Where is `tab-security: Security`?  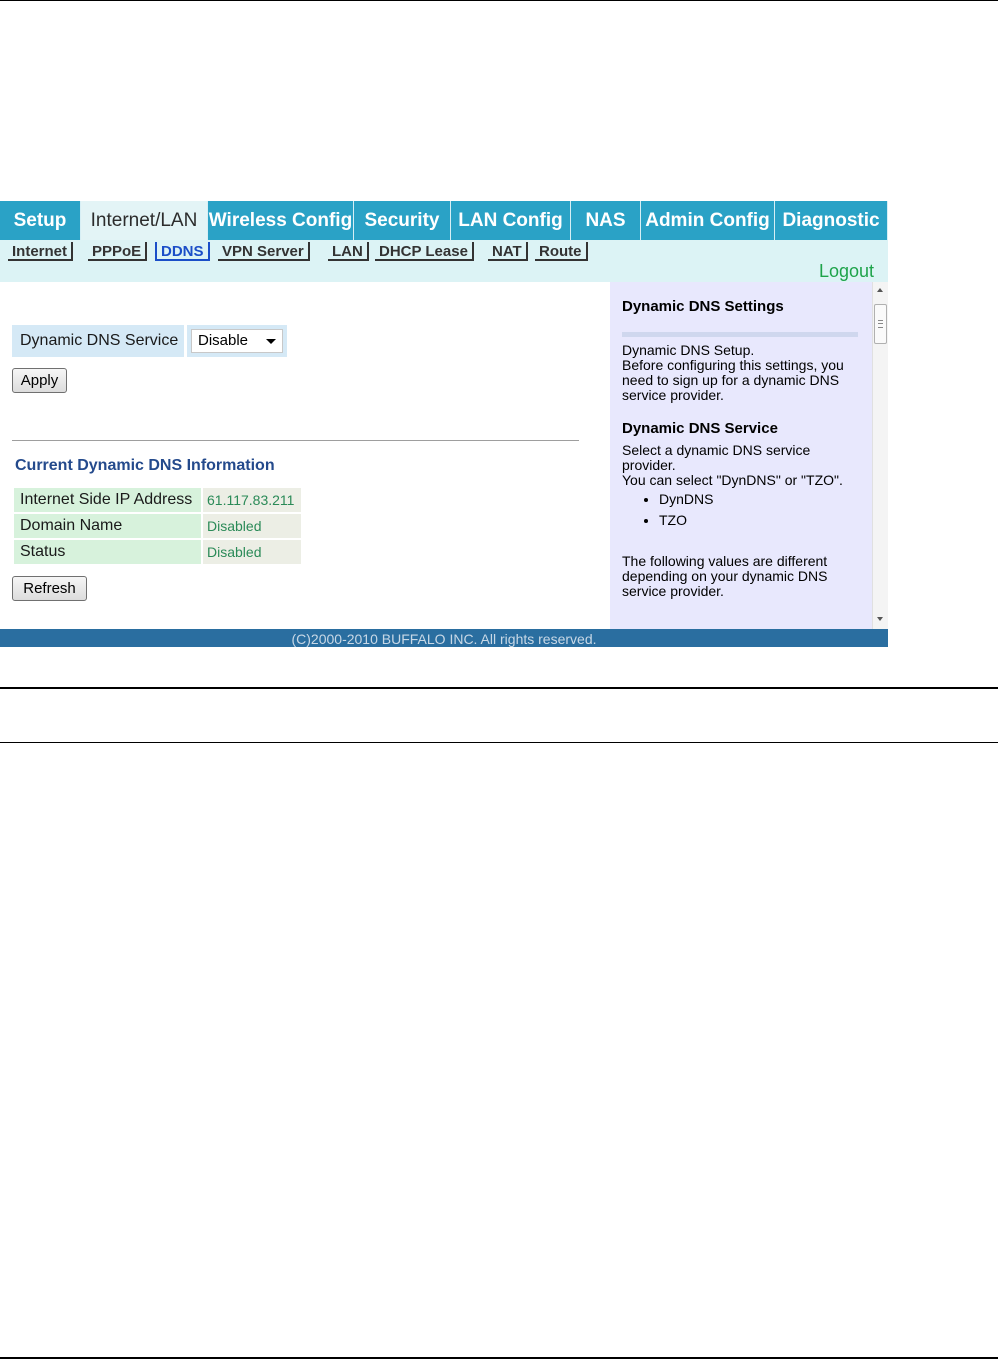 tab-security: Security is located at coordinates (402, 220).